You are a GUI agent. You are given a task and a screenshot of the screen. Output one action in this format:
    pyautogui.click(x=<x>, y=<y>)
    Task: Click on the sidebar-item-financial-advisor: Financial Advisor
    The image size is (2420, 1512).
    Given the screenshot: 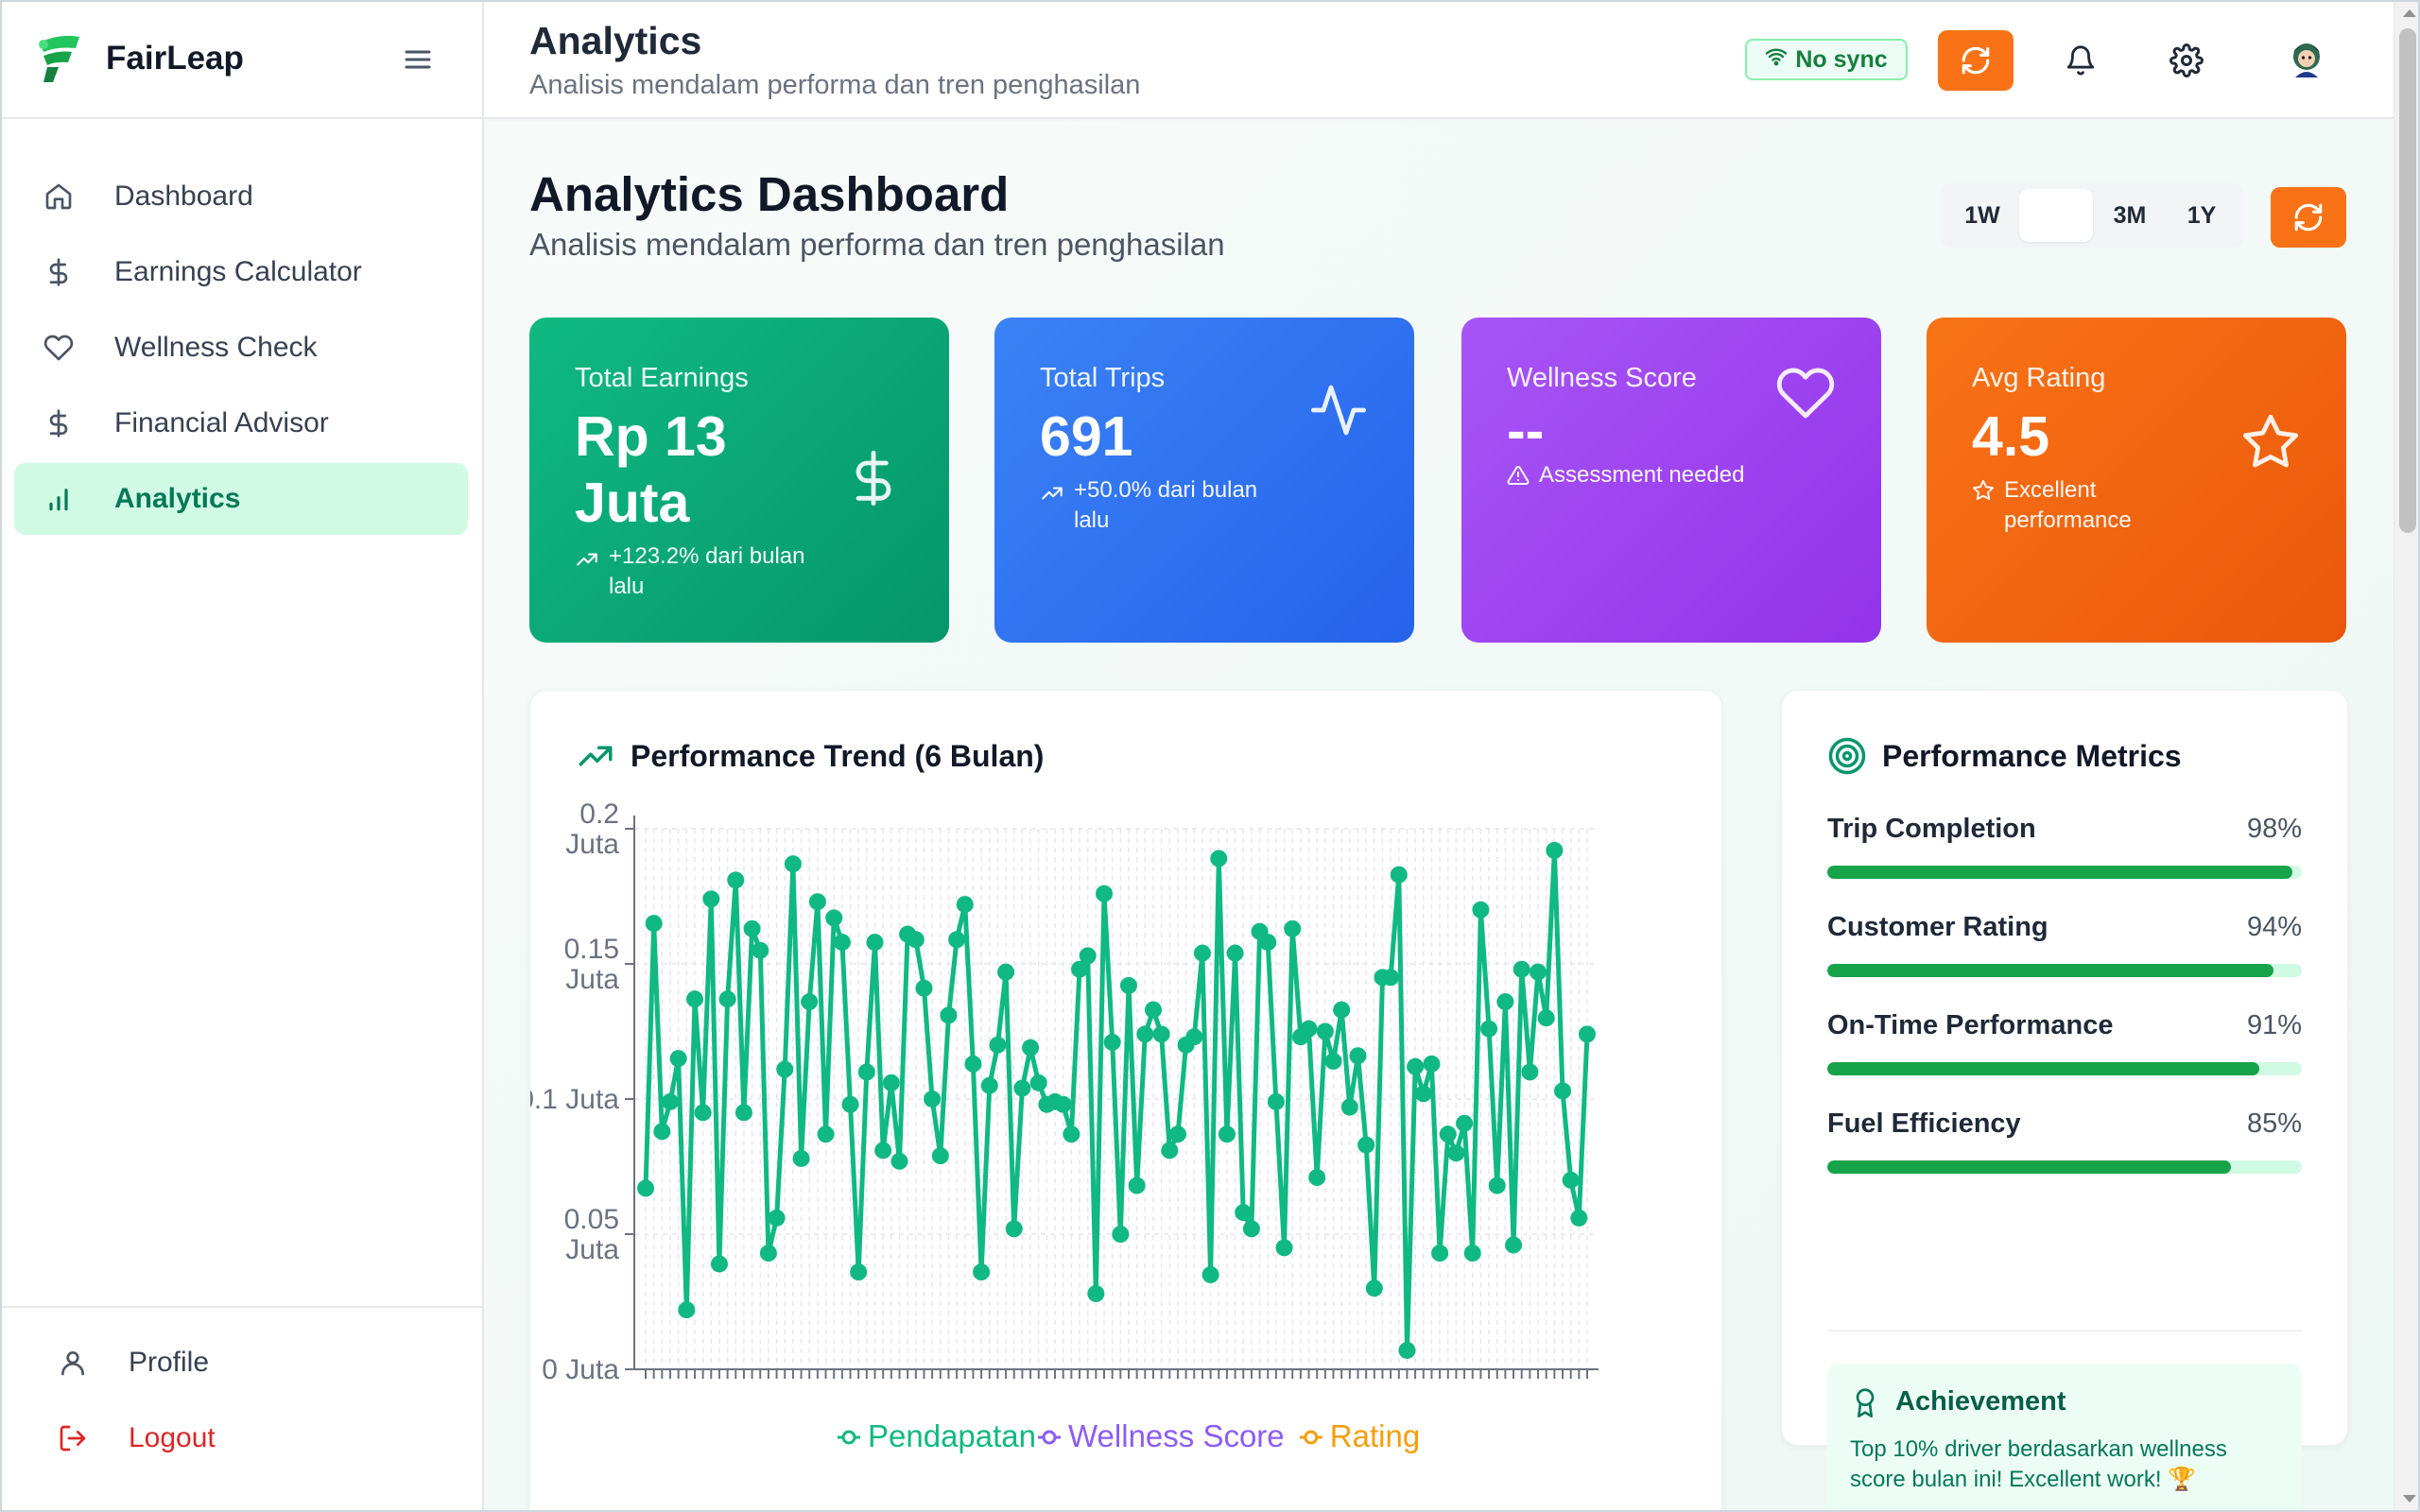 What is the action you would take?
    pyautogui.click(x=241, y=423)
    